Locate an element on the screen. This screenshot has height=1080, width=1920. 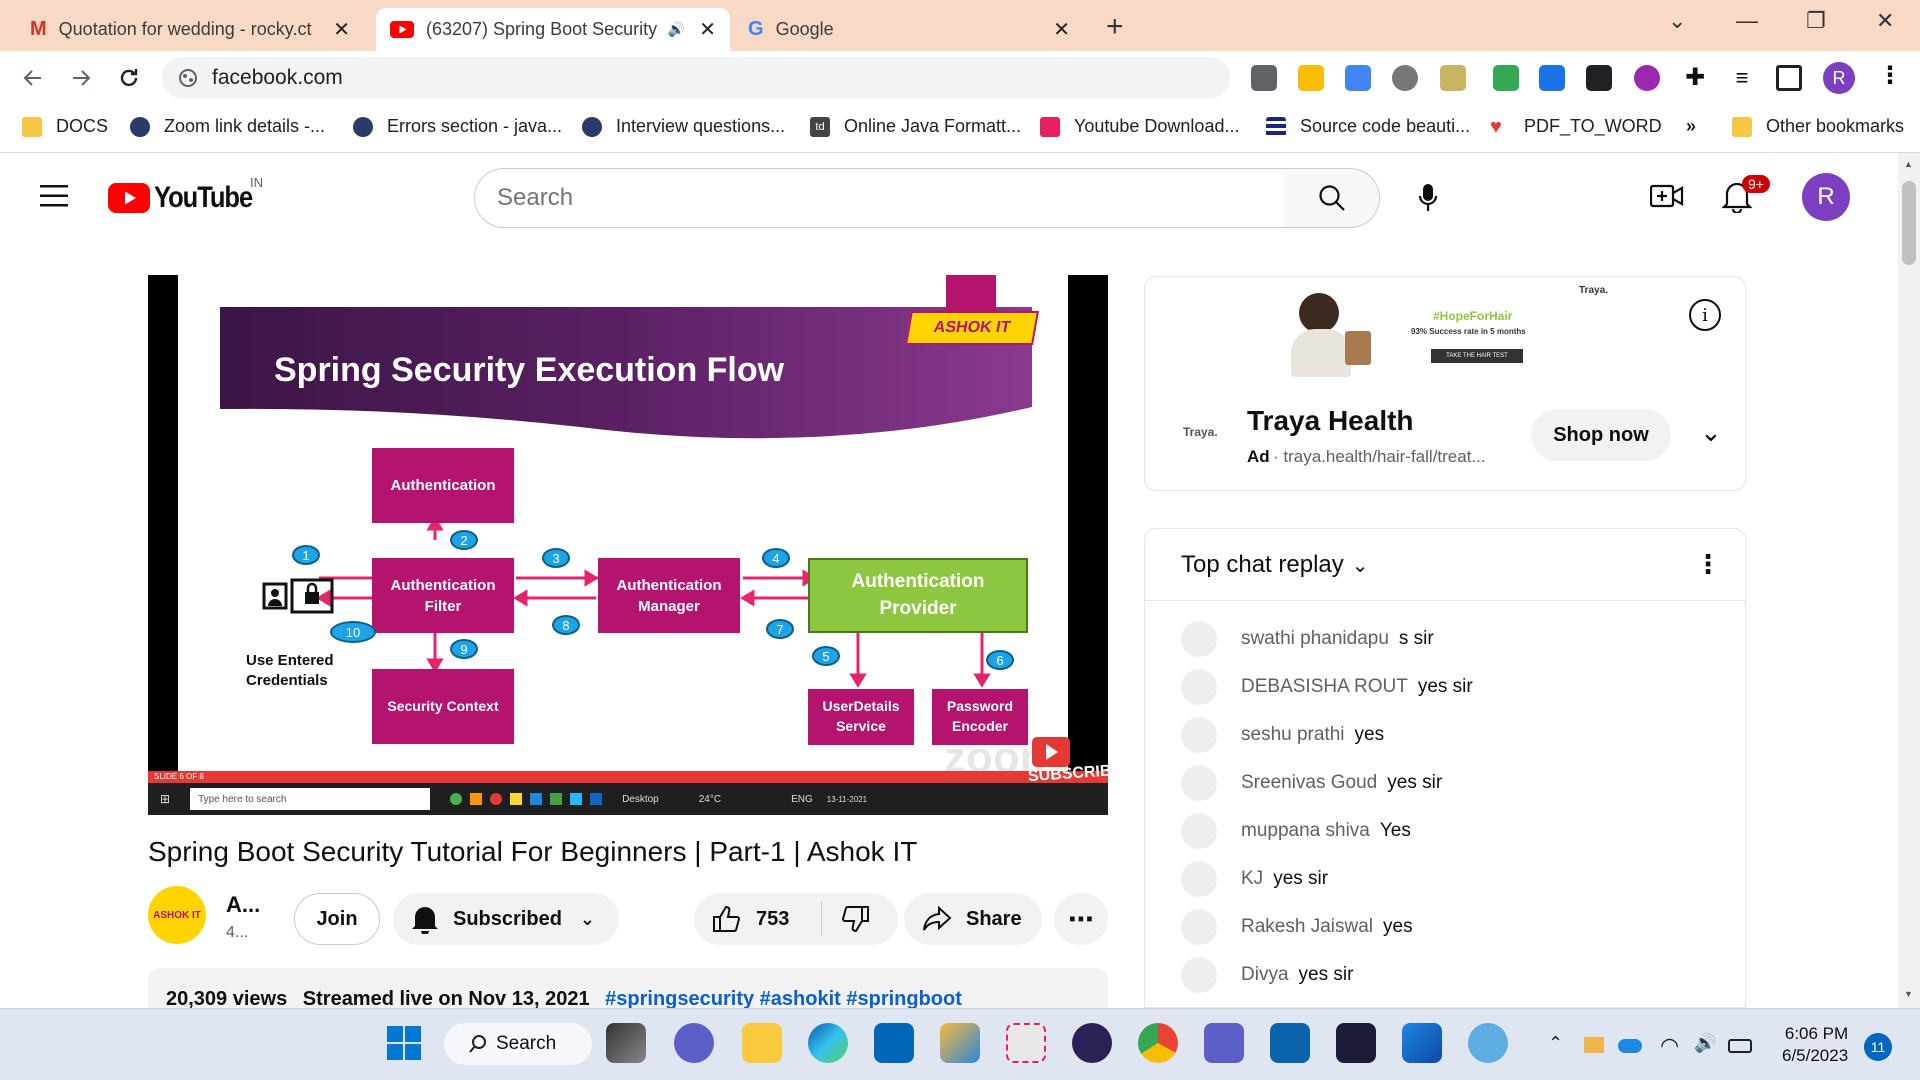
hashtags: #springsecurity #ashokit #springboot is located at coordinates (783, 998).